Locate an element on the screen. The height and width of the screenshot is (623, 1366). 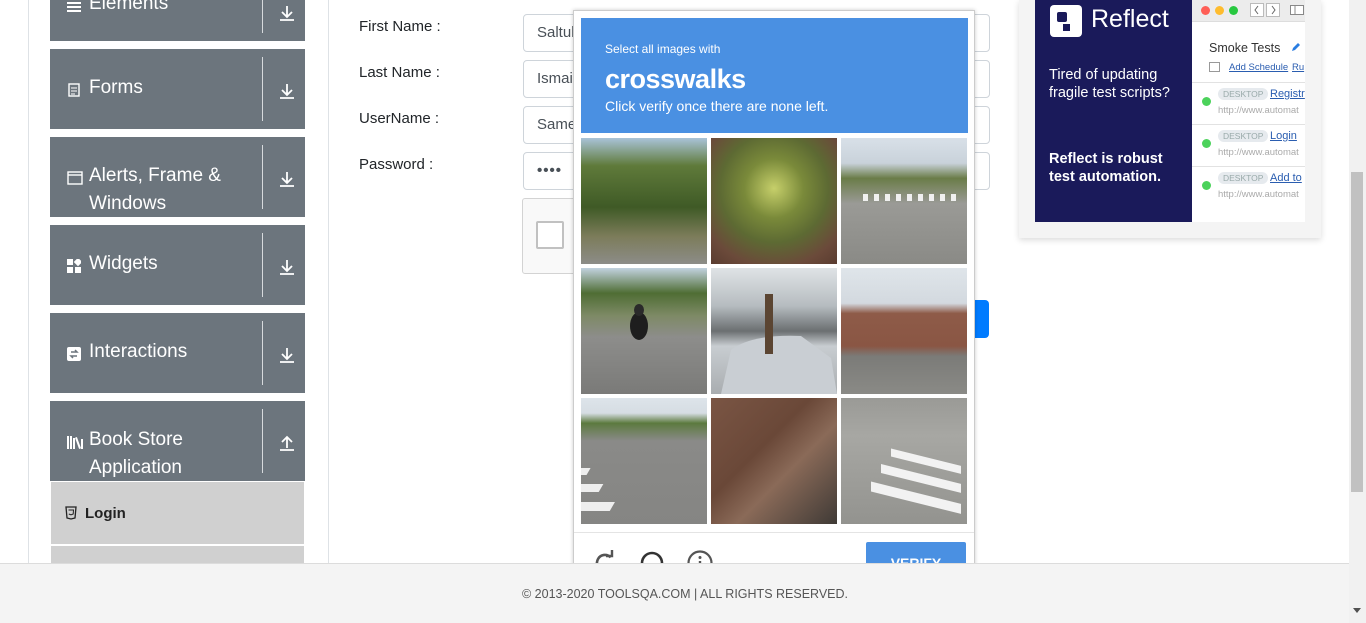
browser-chrome is located at coordinates (1248, 11).